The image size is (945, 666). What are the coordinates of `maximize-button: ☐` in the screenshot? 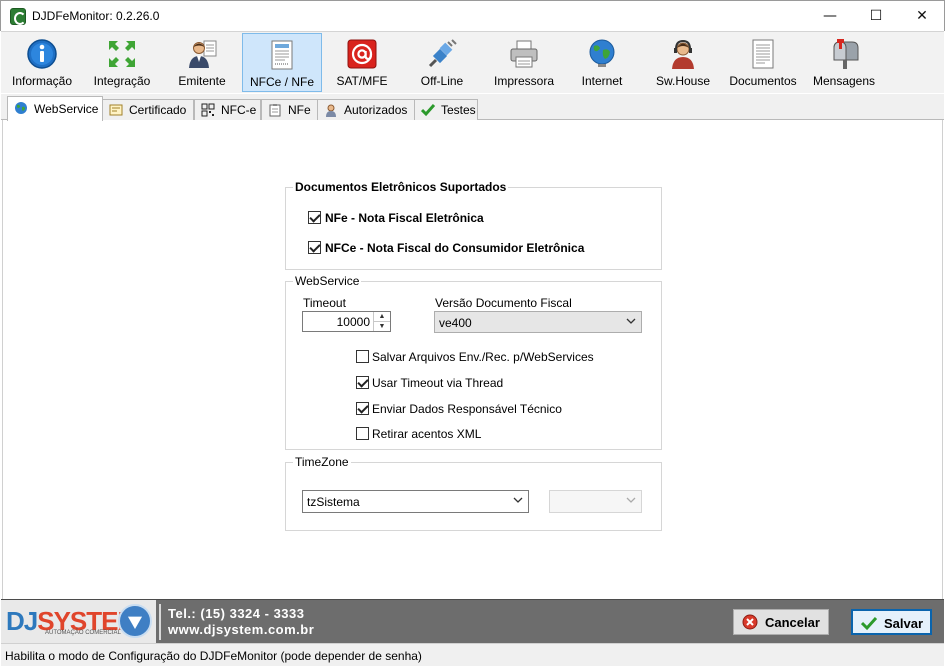 It's located at (876, 16).